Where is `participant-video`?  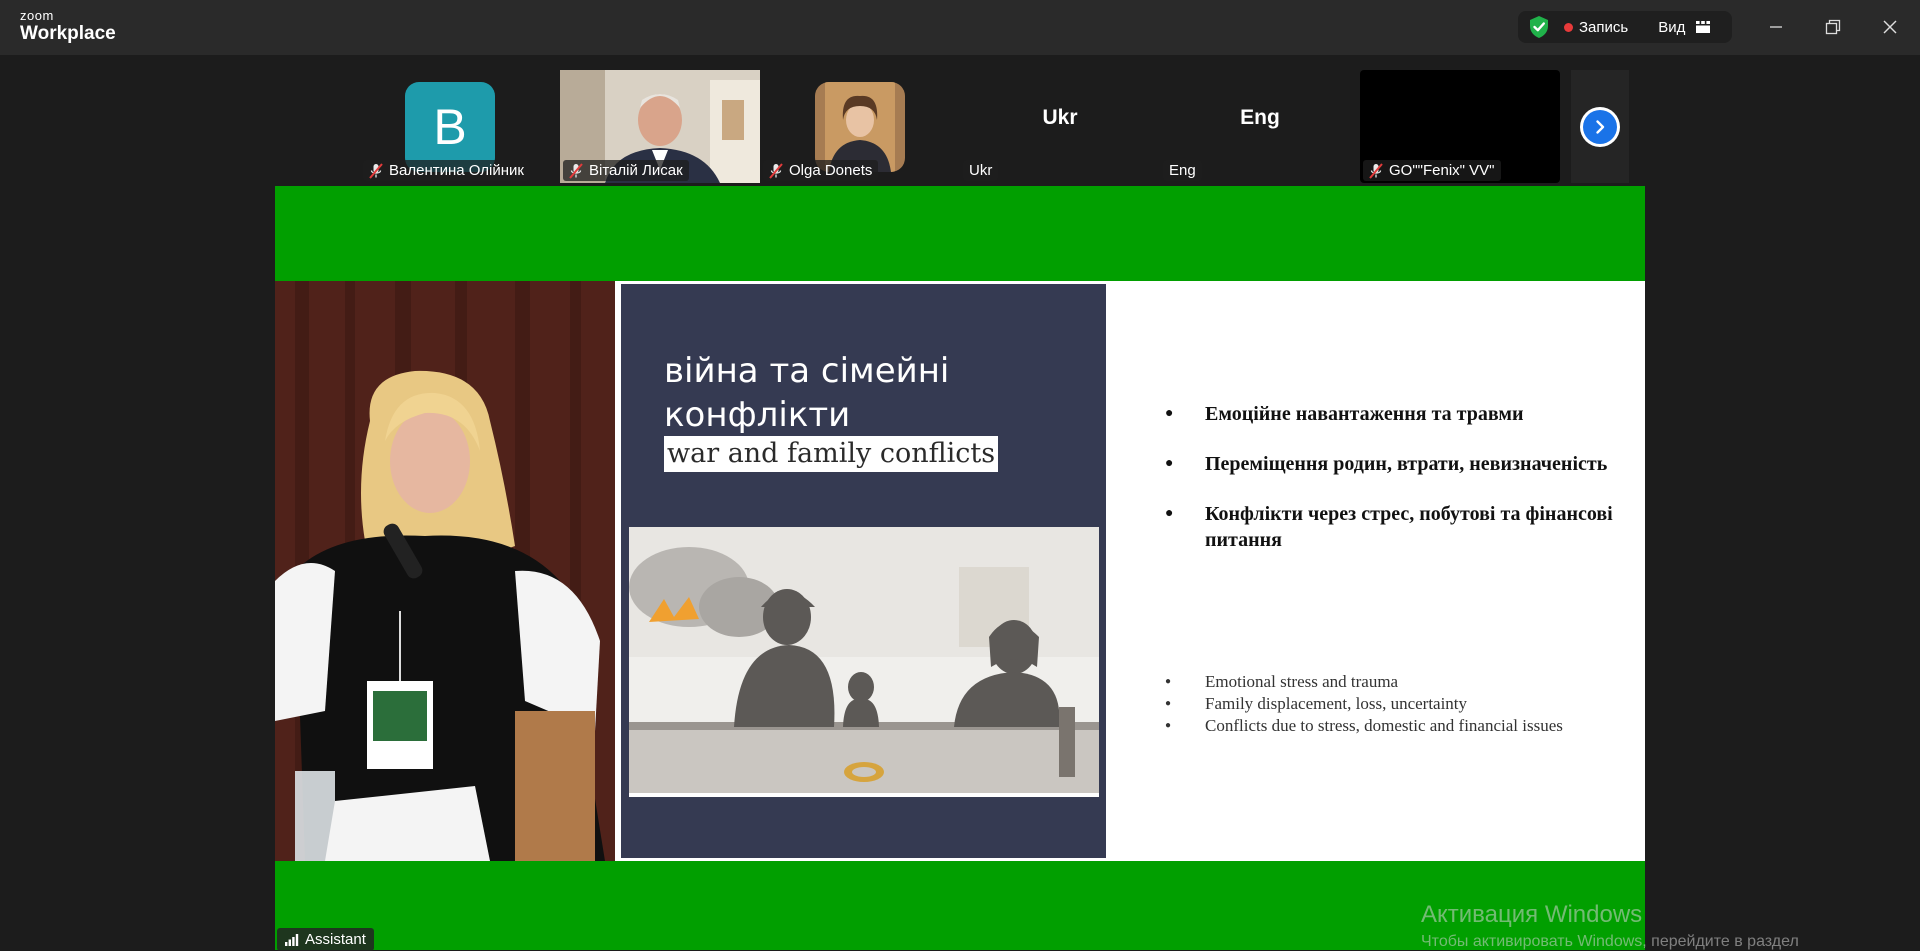 participant-video is located at coordinates (860, 127).